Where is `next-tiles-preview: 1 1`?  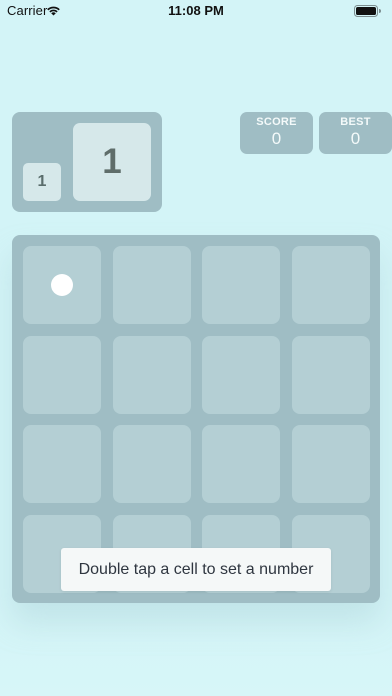
next-tiles-preview: 1 1 is located at coordinates (87, 162).